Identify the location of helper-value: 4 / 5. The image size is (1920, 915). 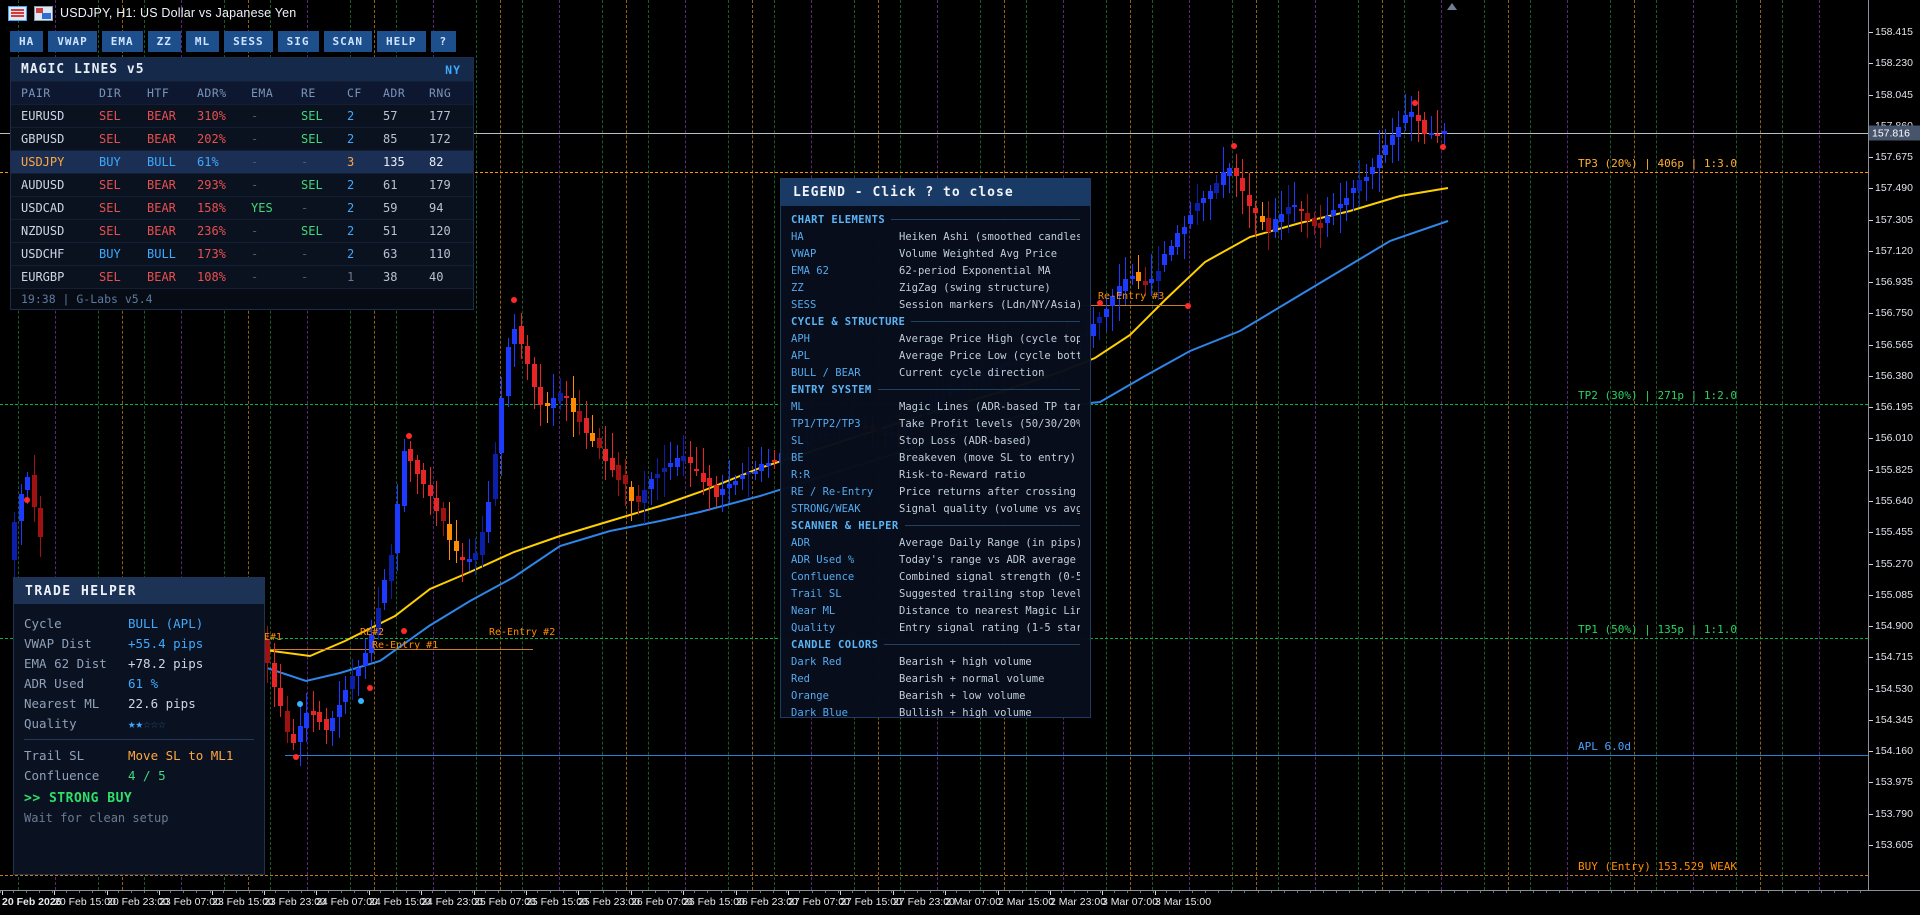
(147, 775).